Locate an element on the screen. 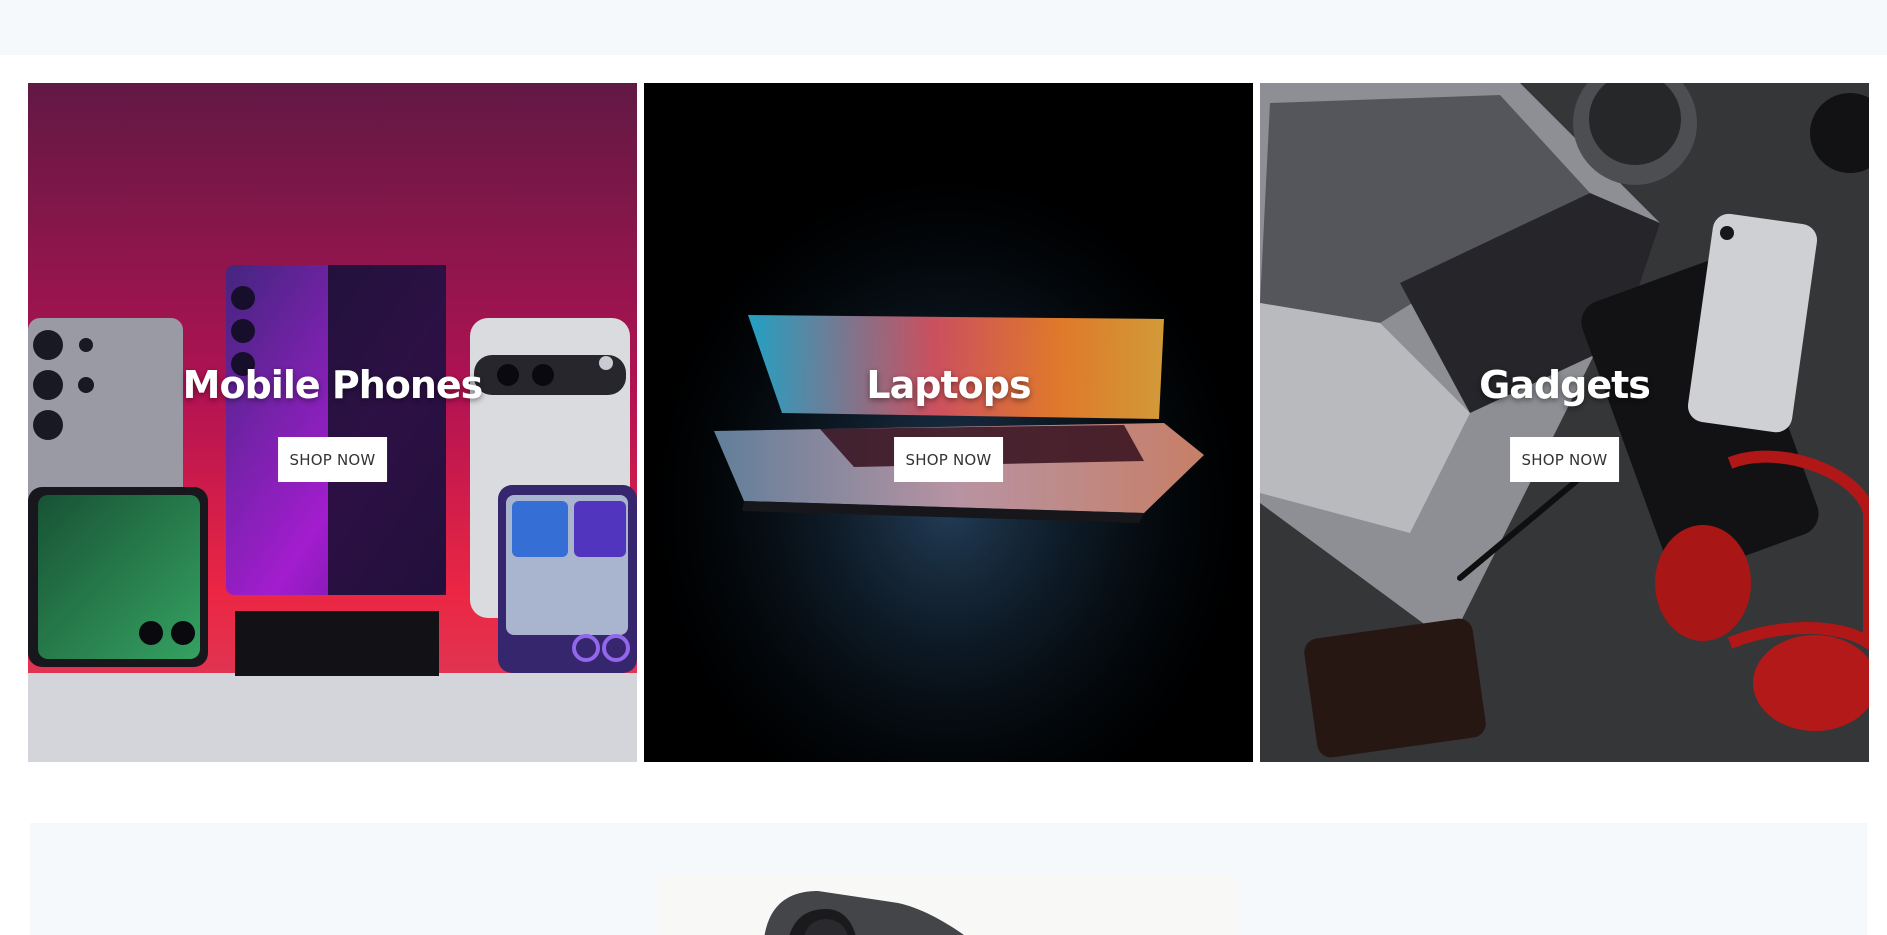 The width and height of the screenshot is (1887, 935). category-title: Gadgets is located at coordinates (1565, 385).